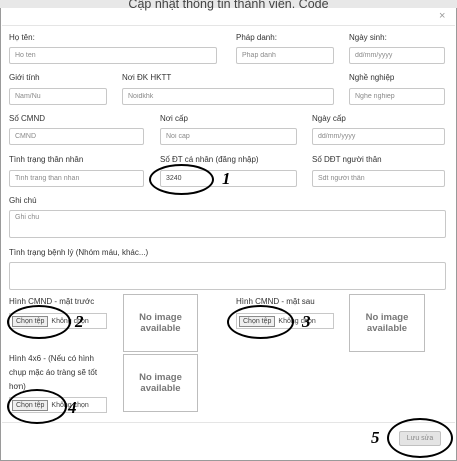  I want to click on gender-input, so click(58, 96).